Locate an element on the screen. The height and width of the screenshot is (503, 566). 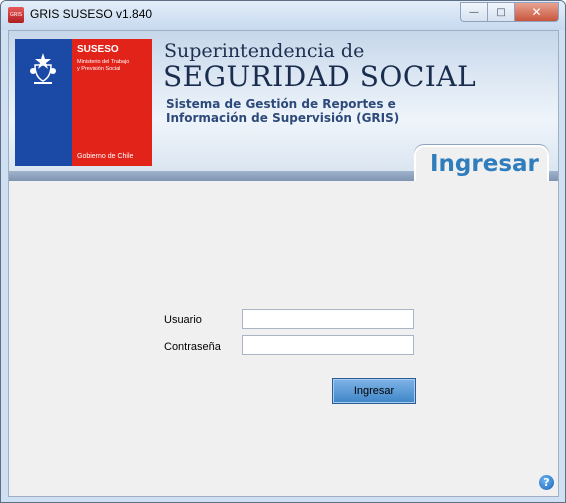
close-button: ✕ is located at coordinates (536, 12).